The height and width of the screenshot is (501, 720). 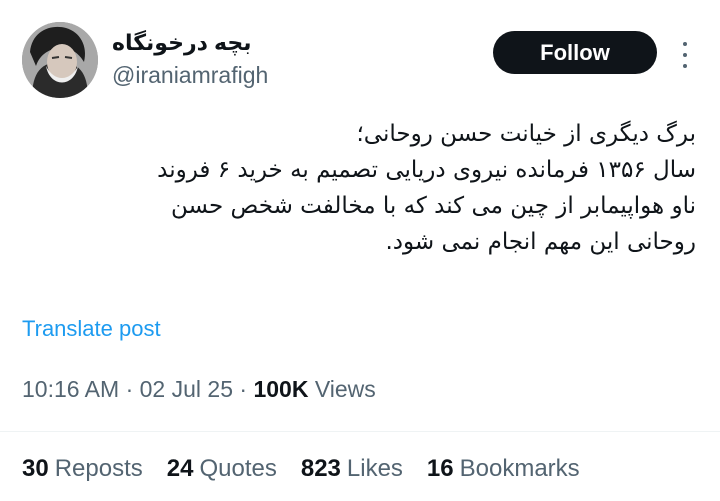 What do you see at coordinates (281, 389) in the screenshot?
I see `views-count: 100K` at bounding box center [281, 389].